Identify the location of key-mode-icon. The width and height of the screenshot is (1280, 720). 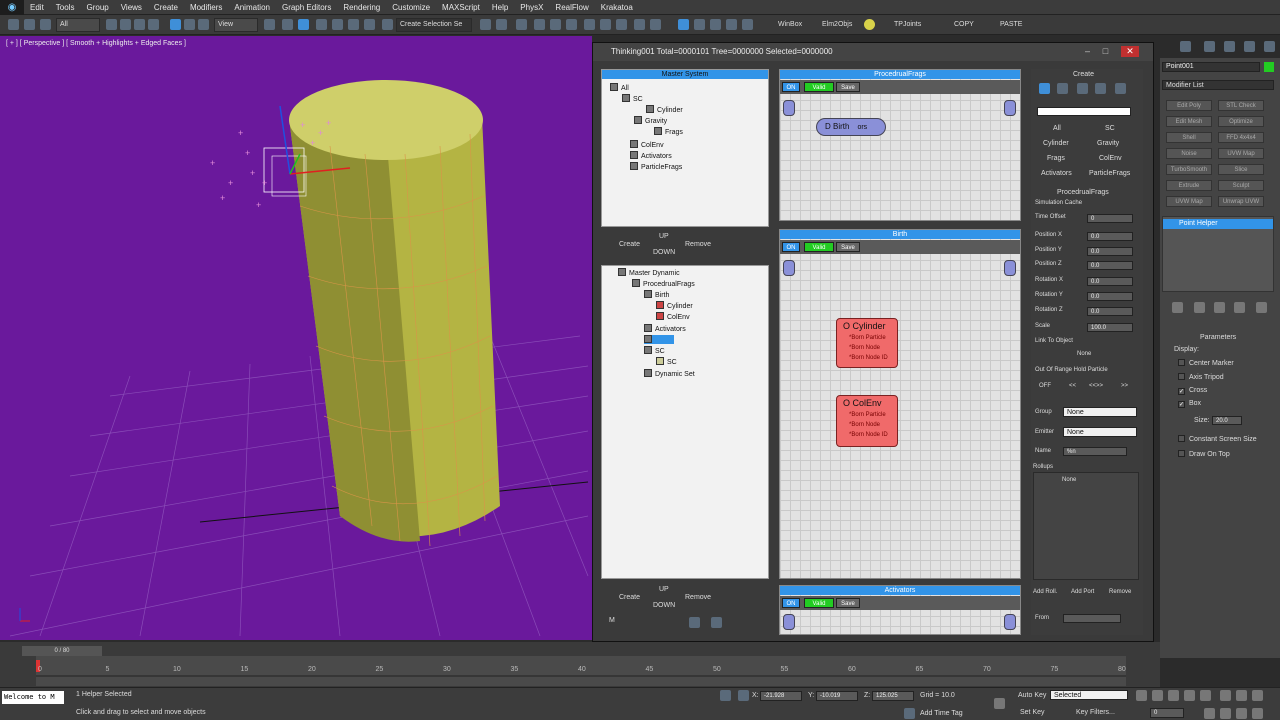
(999, 703).